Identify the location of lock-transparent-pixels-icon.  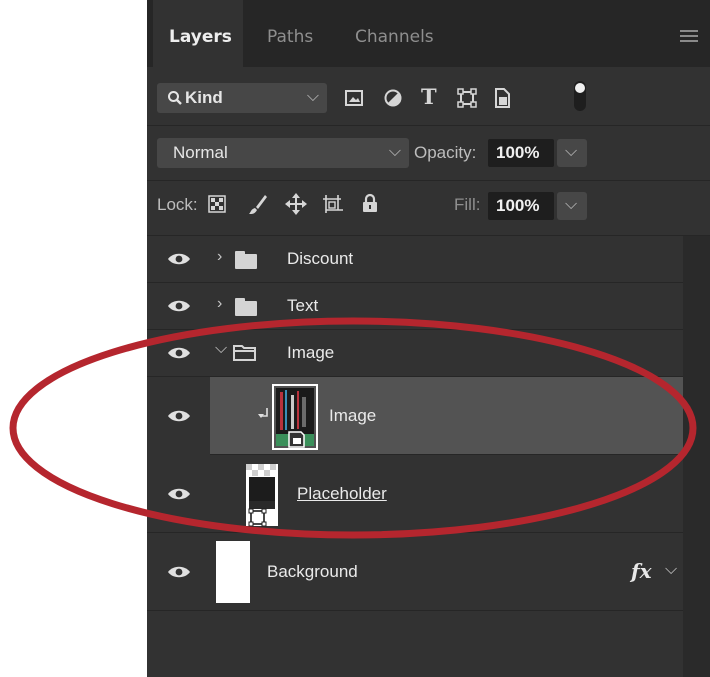
(217, 204).